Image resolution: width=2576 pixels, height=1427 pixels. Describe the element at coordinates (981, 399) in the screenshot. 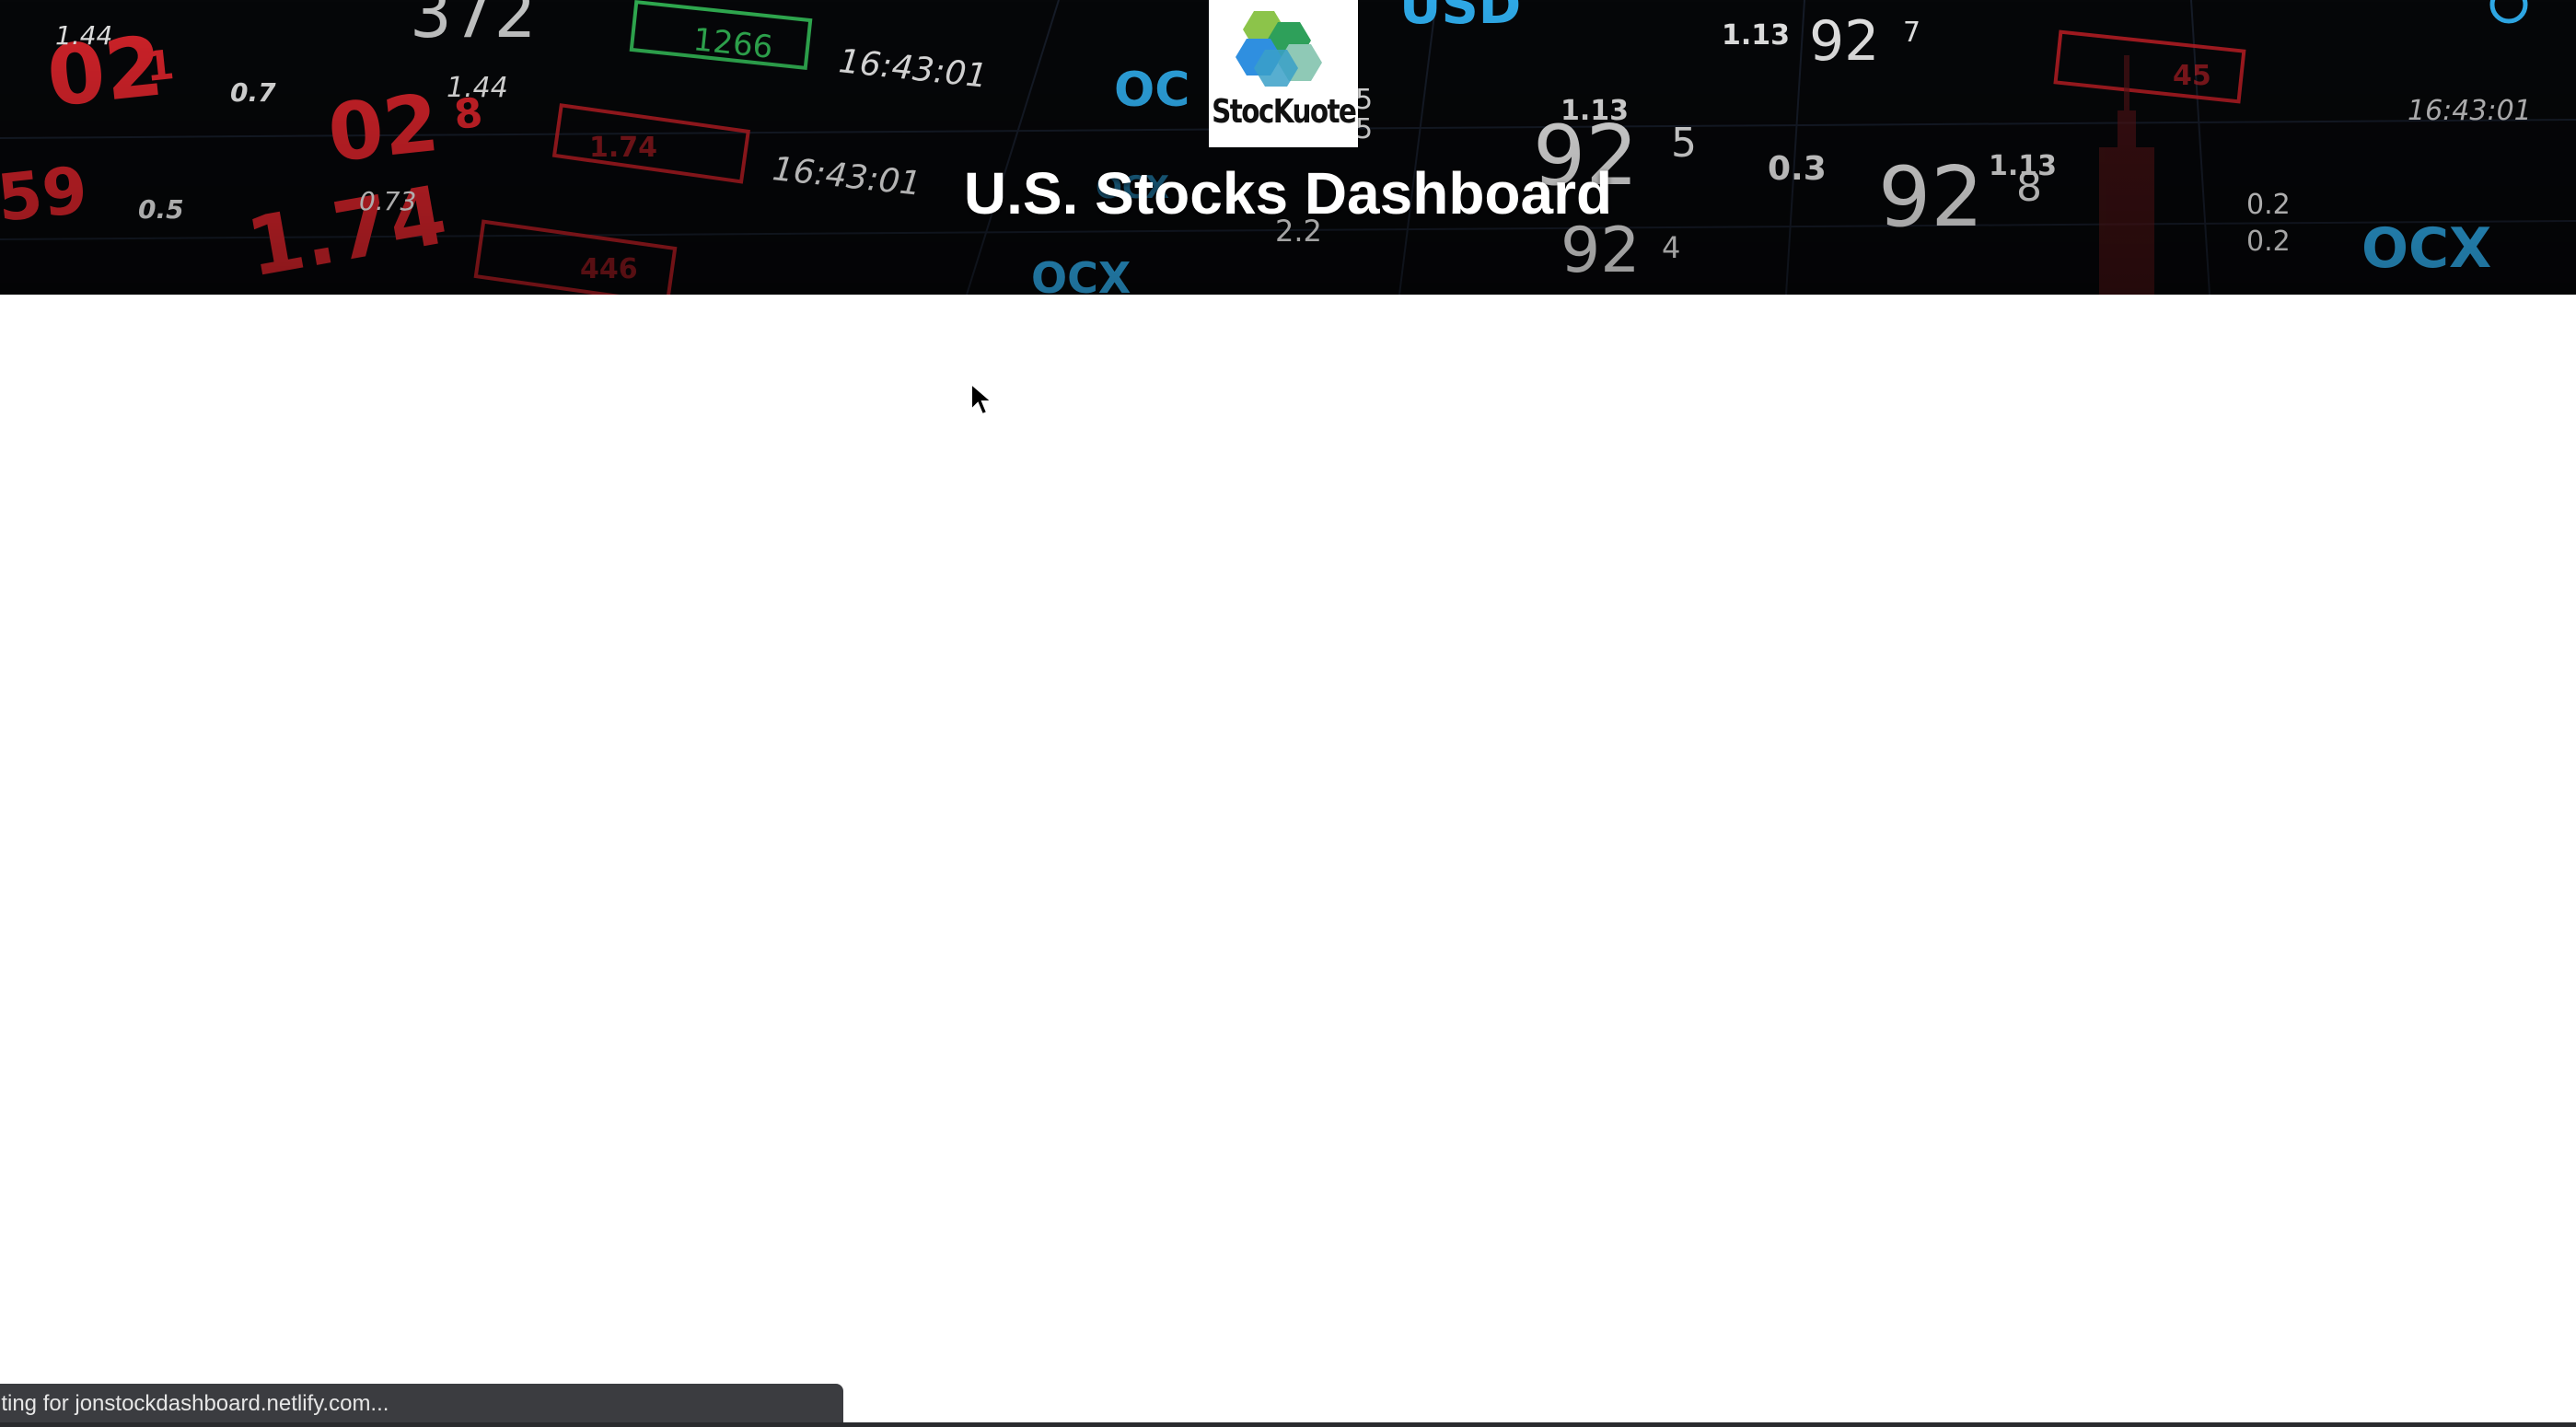

I see `mouse-pointer-icon` at that location.